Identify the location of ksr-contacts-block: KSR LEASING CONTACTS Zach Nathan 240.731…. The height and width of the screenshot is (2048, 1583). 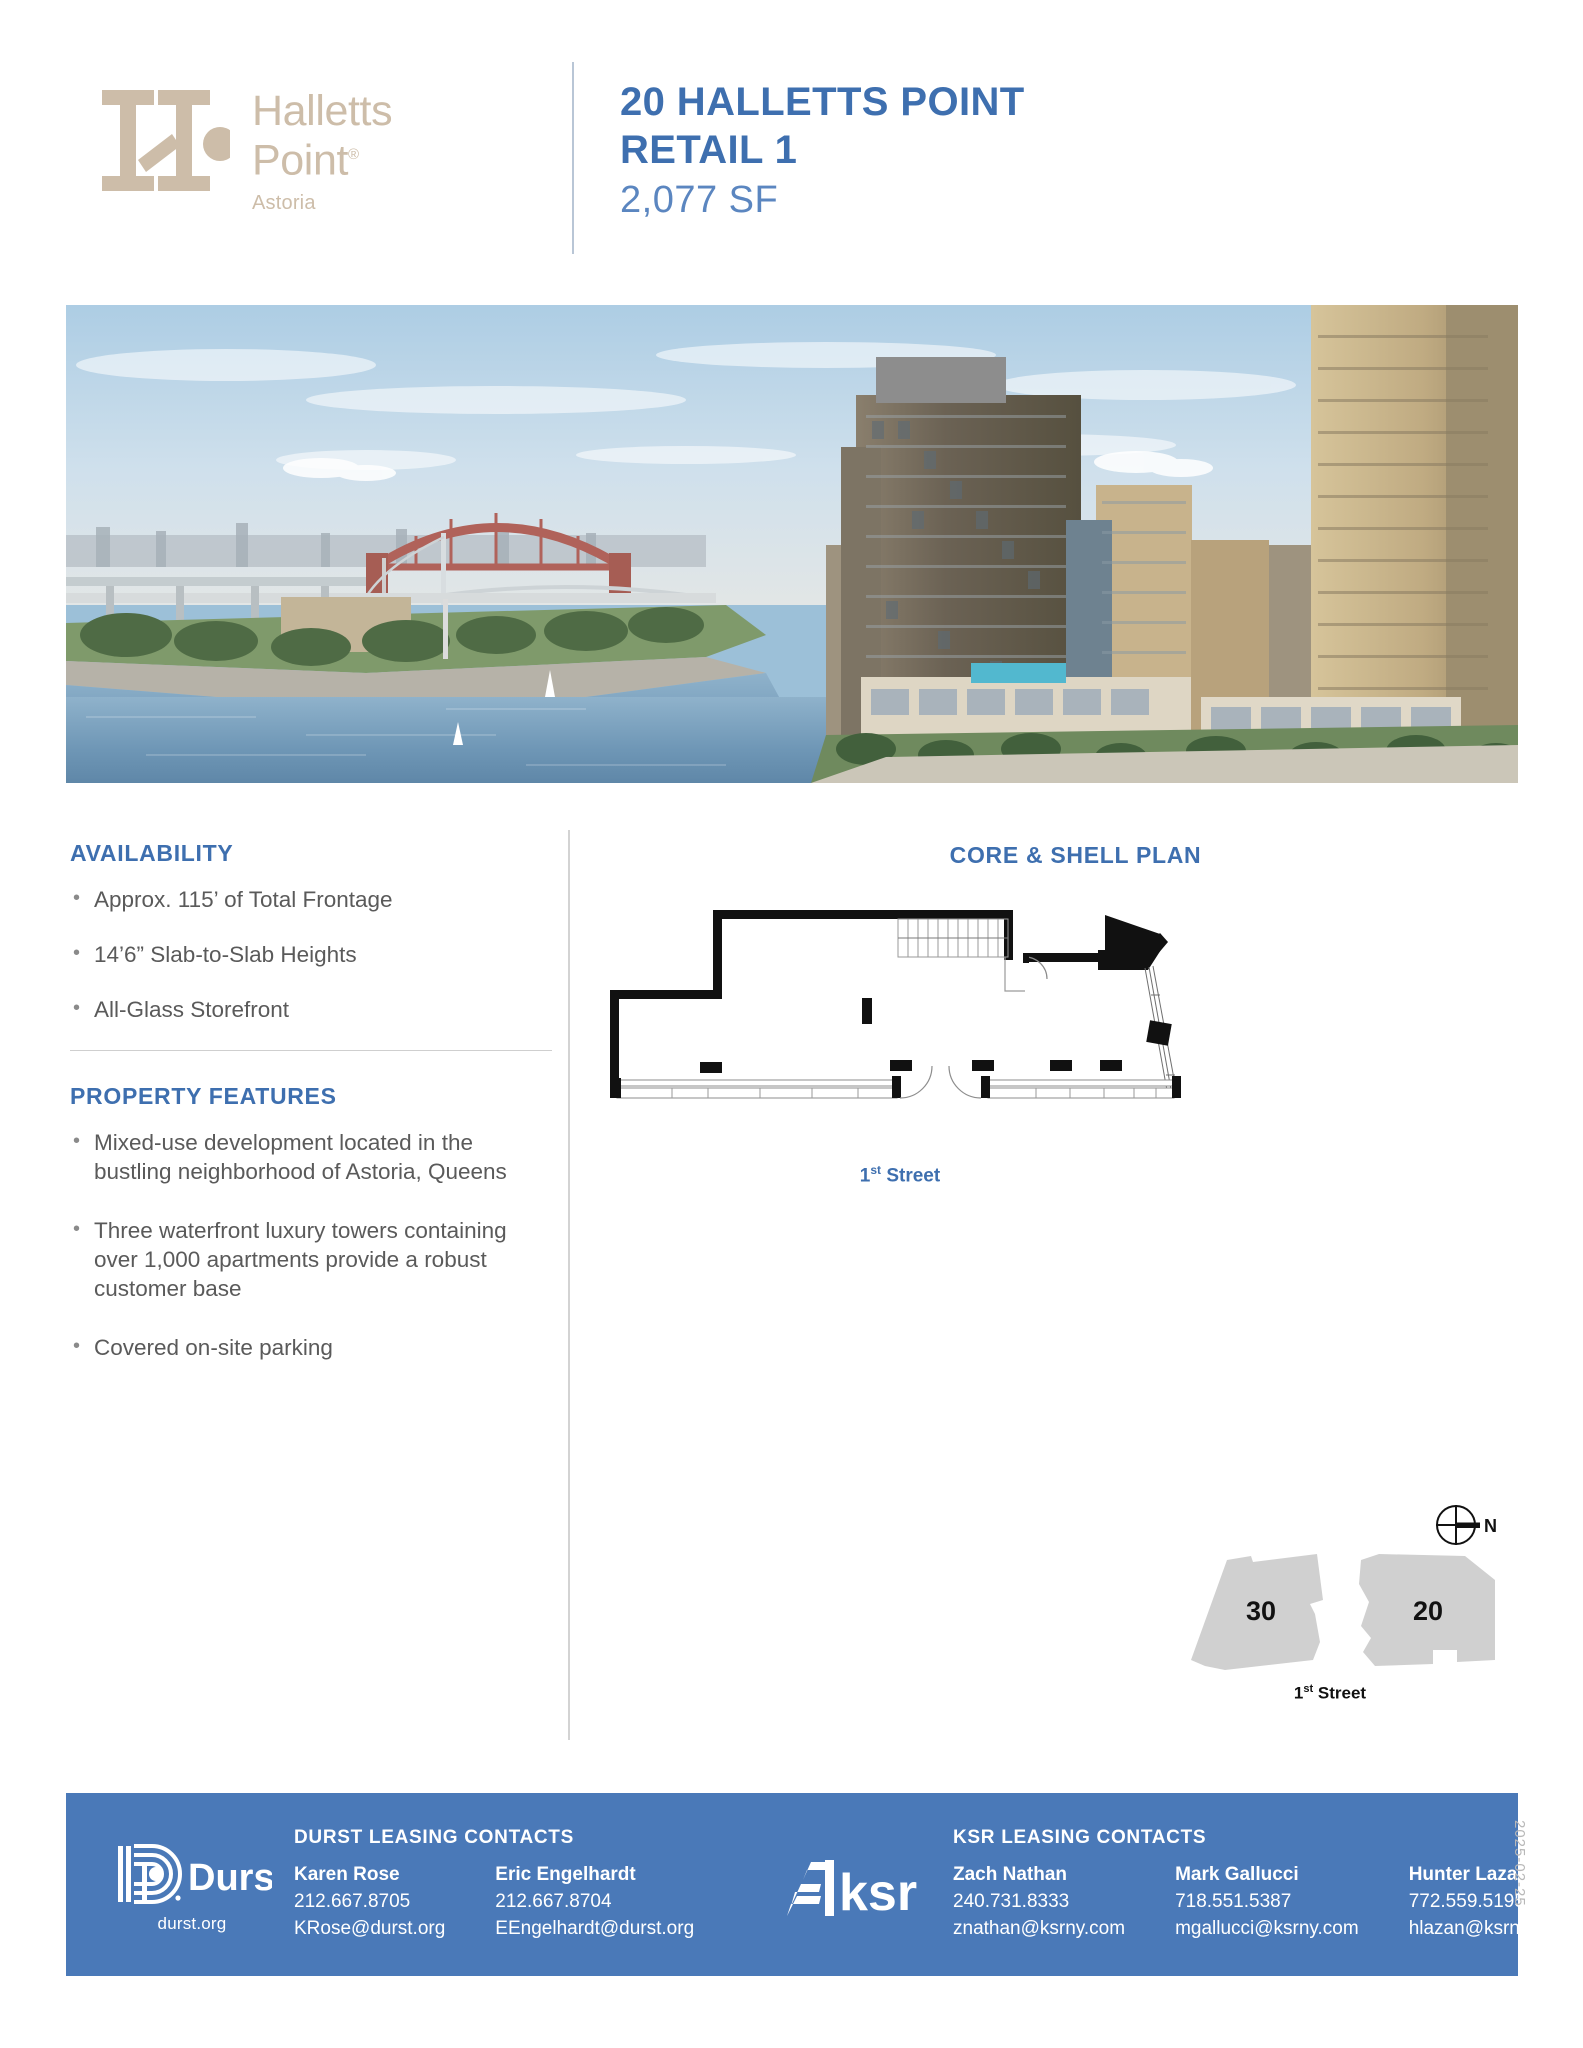
(1261, 1884).